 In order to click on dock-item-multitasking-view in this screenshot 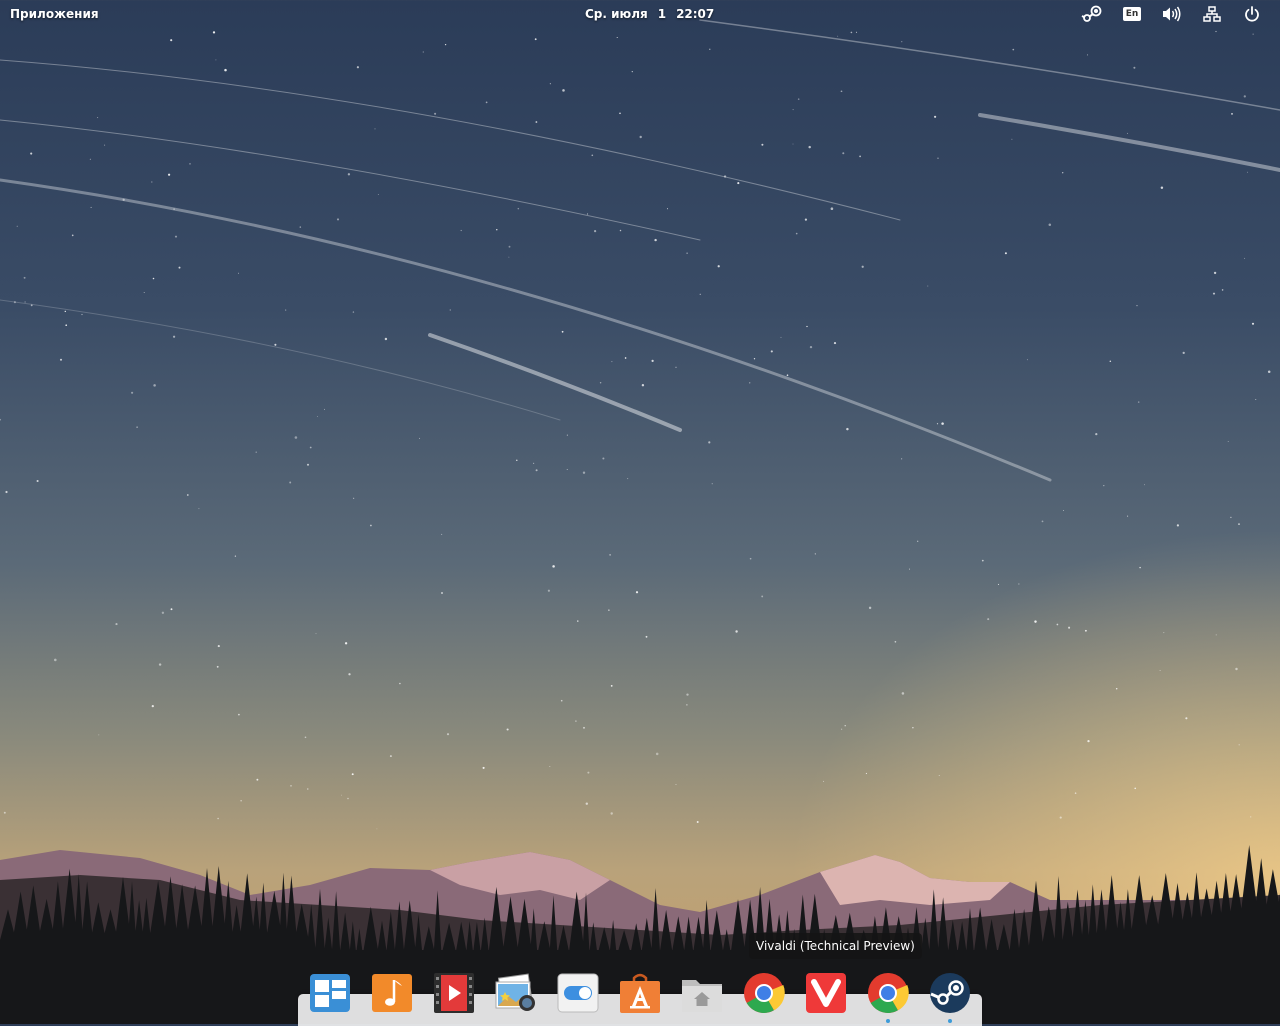, I will do `click(330, 993)`.